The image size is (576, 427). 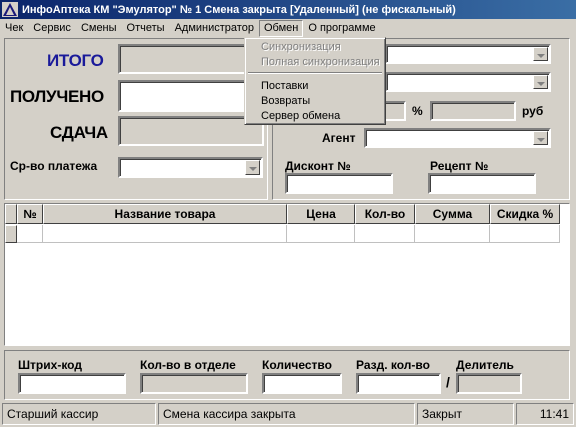 I want to click on discount-sum-field, so click(x=473, y=111).